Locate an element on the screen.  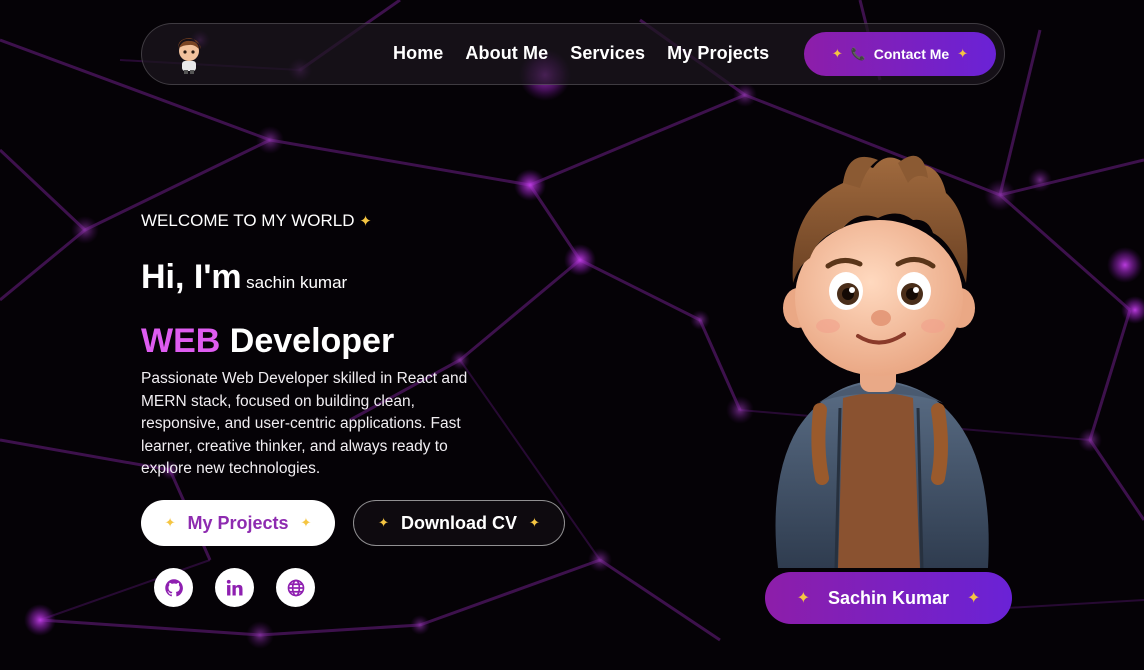
nav-links: Home About Me Services My Projects is located at coordinates (581, 53).